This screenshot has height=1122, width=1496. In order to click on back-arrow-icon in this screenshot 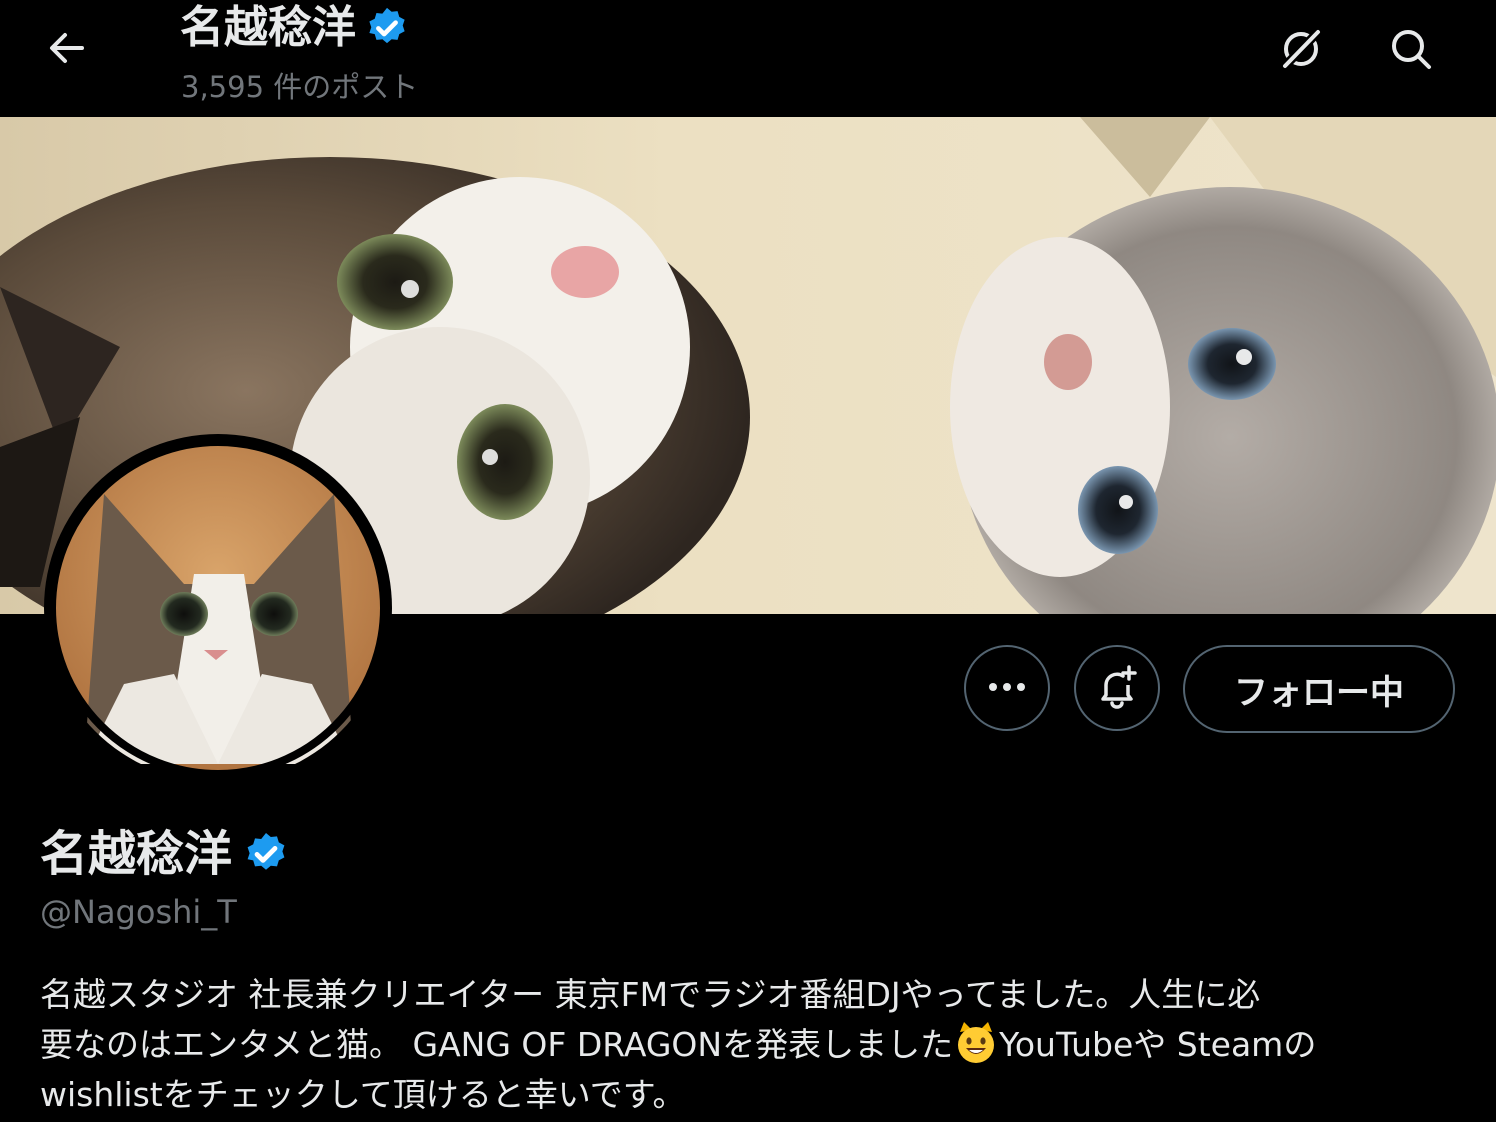, I will do `click(66, 50)`.